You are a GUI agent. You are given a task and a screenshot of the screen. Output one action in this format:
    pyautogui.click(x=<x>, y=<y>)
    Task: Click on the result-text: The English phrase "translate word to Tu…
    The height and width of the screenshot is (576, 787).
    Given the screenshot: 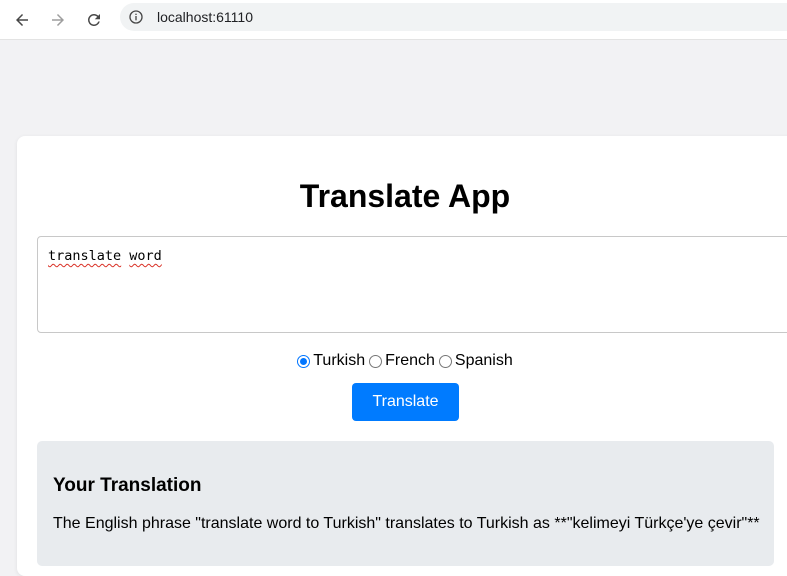 What is the action you would take?
    pyautogui.click(x=406, y=523)
    